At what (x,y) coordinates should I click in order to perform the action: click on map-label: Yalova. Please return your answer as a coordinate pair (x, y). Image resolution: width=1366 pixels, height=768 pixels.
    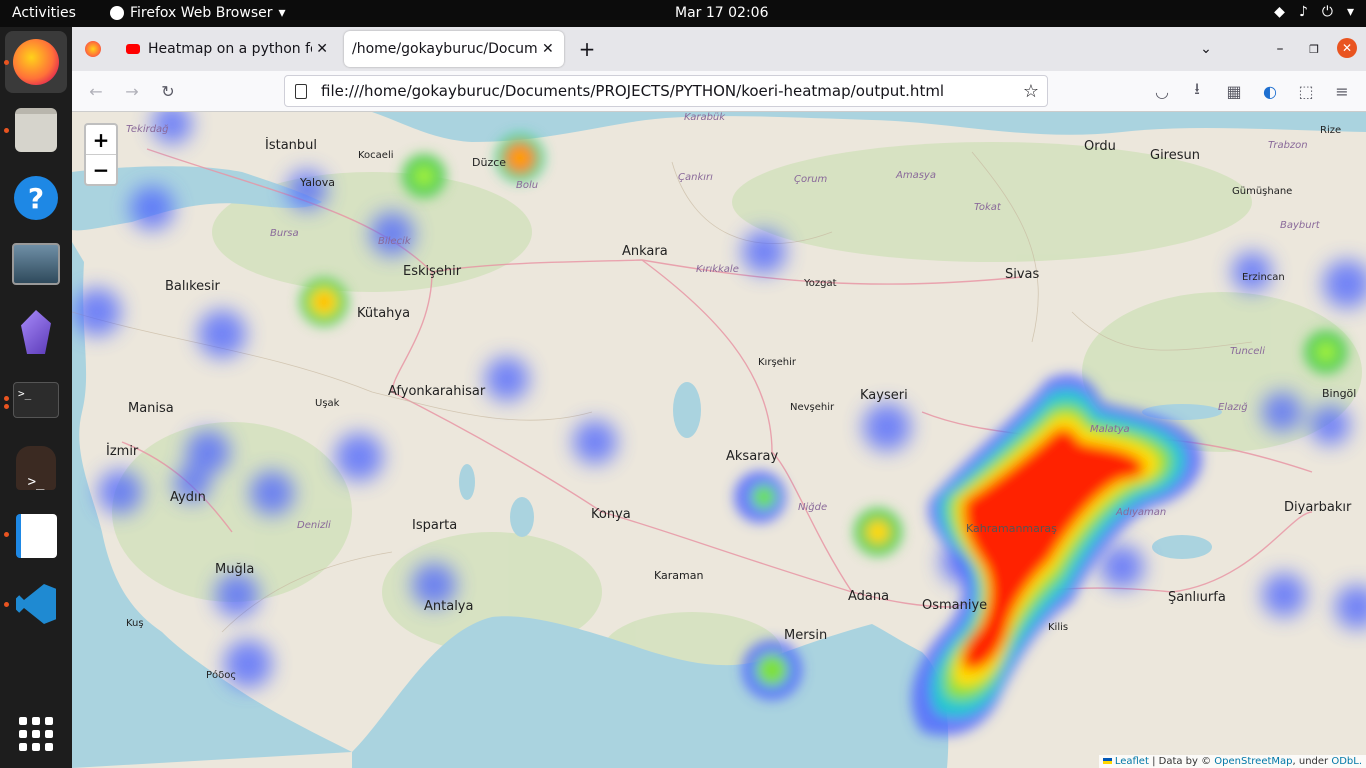
    Looking at the image, I should click on (317, 182).